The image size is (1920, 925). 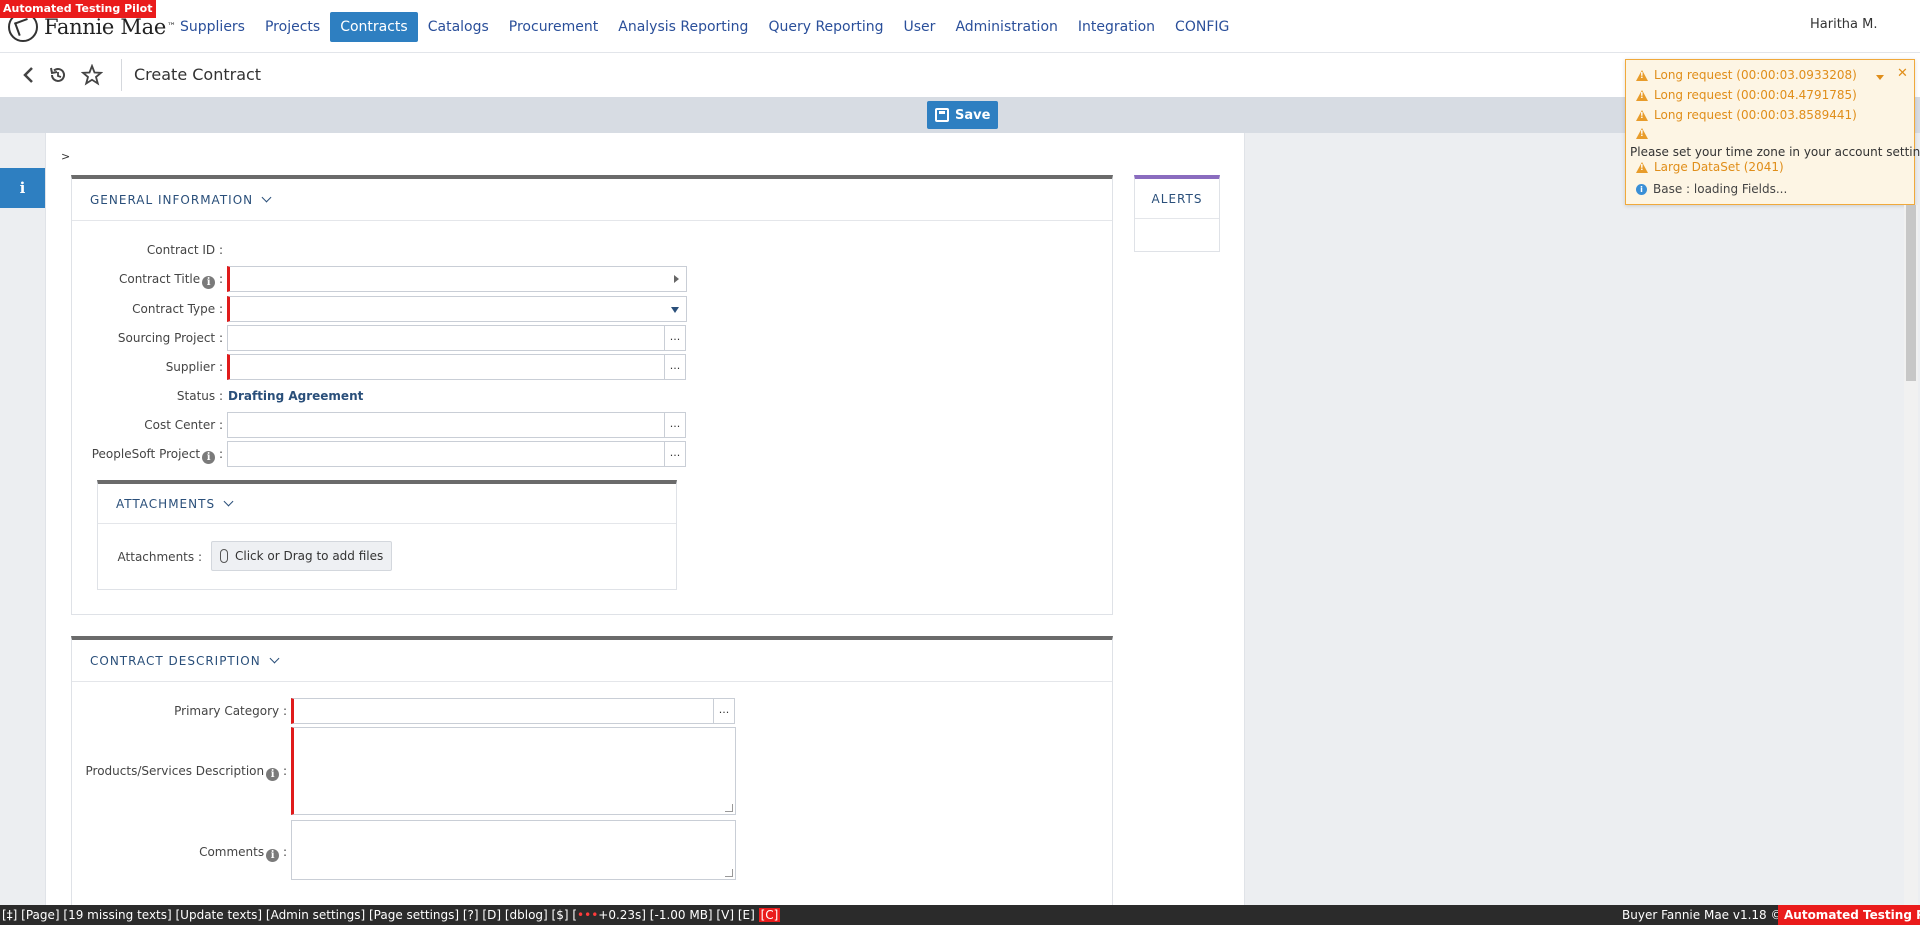 I want to click on peoplesoft-project-input, so click(x=446, y=454).